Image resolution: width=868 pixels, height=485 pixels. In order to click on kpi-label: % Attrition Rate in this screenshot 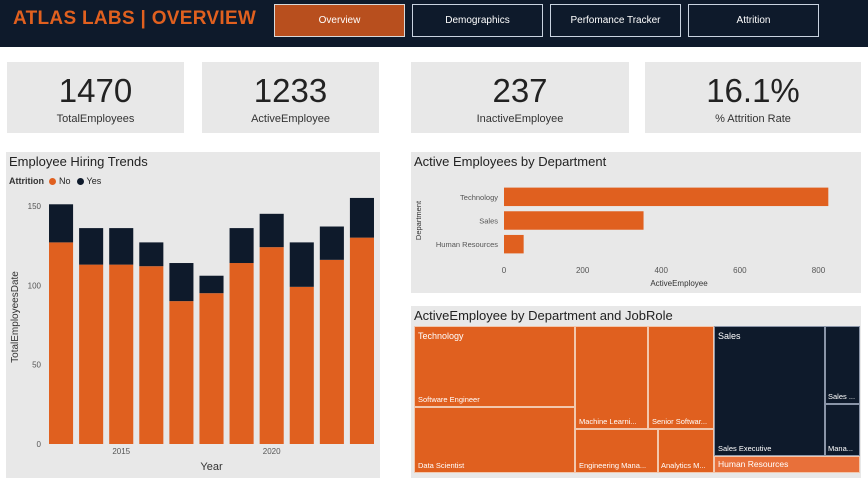, I will do `click(753, 119)`.